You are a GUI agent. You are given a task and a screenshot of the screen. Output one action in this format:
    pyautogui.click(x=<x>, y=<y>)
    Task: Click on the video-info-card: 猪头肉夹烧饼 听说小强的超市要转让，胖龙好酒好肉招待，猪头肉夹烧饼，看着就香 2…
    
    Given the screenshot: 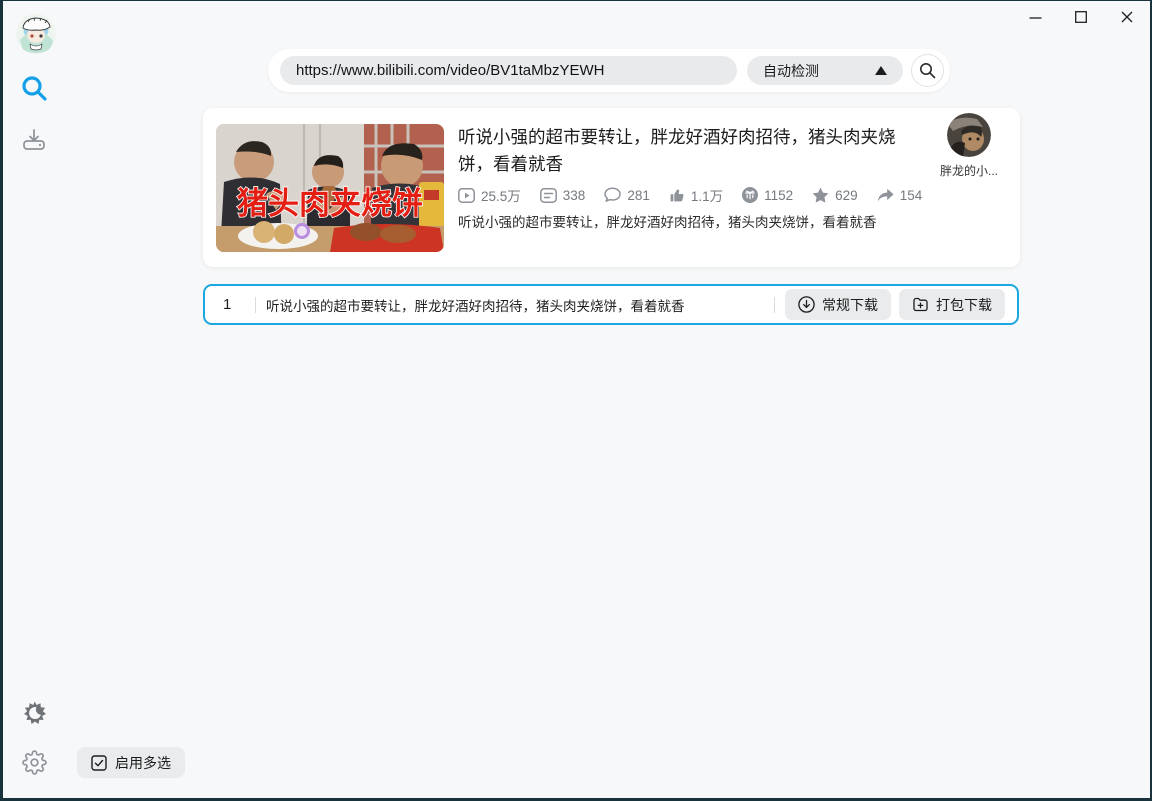 What is the action you would take?
    pyautogui.click(x=611, y=187)
    